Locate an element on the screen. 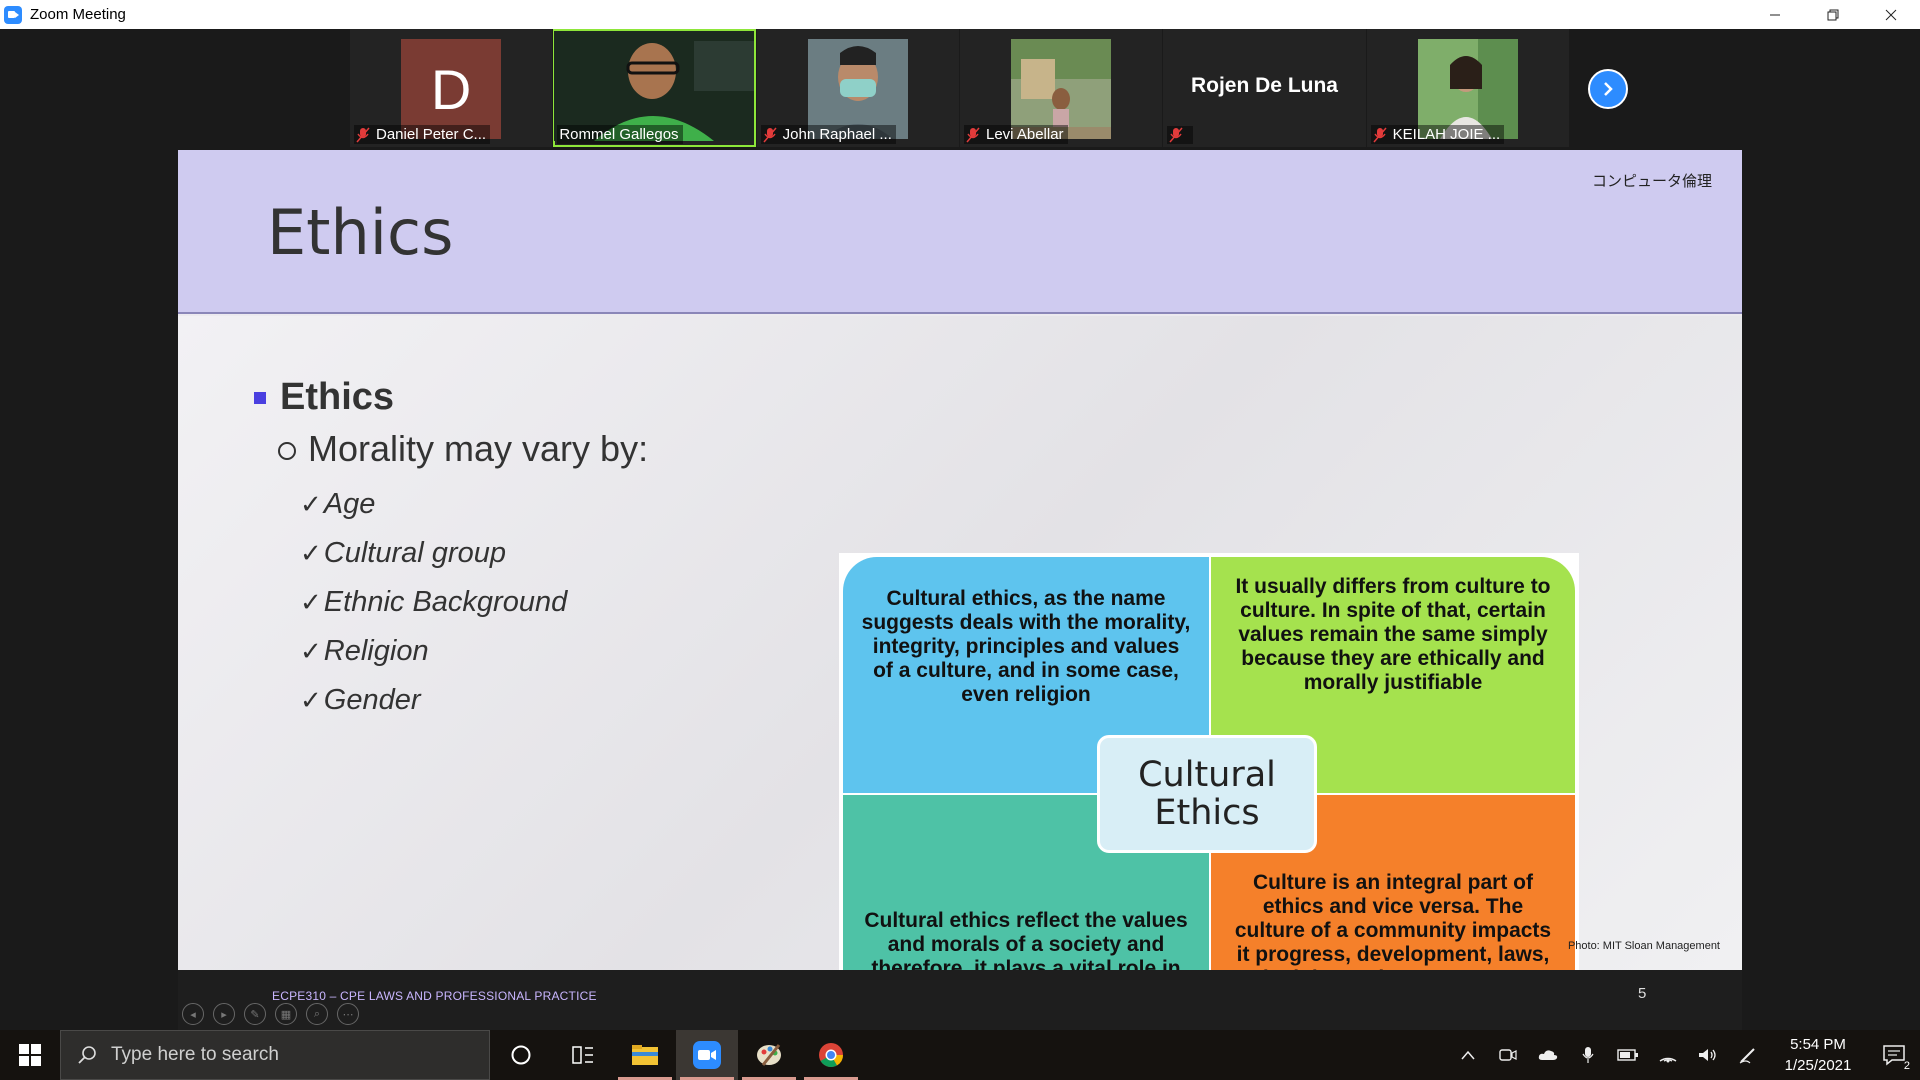 The width and height of the screenshot is (1920, 1080). pen-workspace-button is located at coordinates (1748, 1055).